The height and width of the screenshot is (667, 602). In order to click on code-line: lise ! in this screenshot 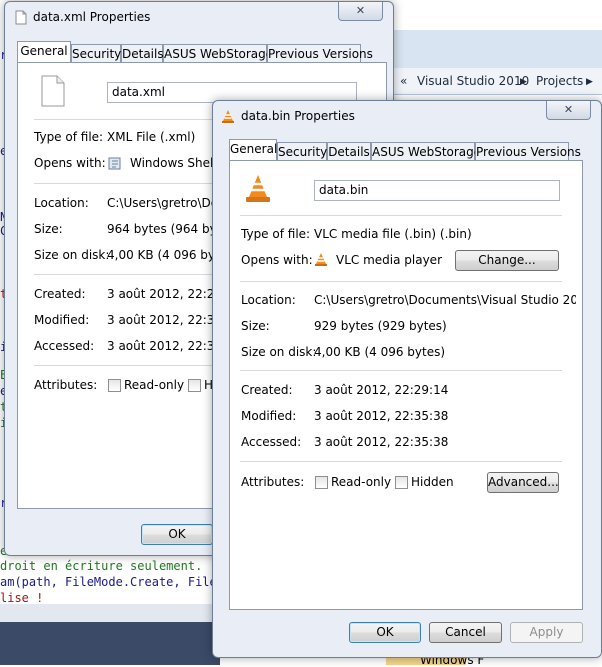, I will do `click(22, 598)`.